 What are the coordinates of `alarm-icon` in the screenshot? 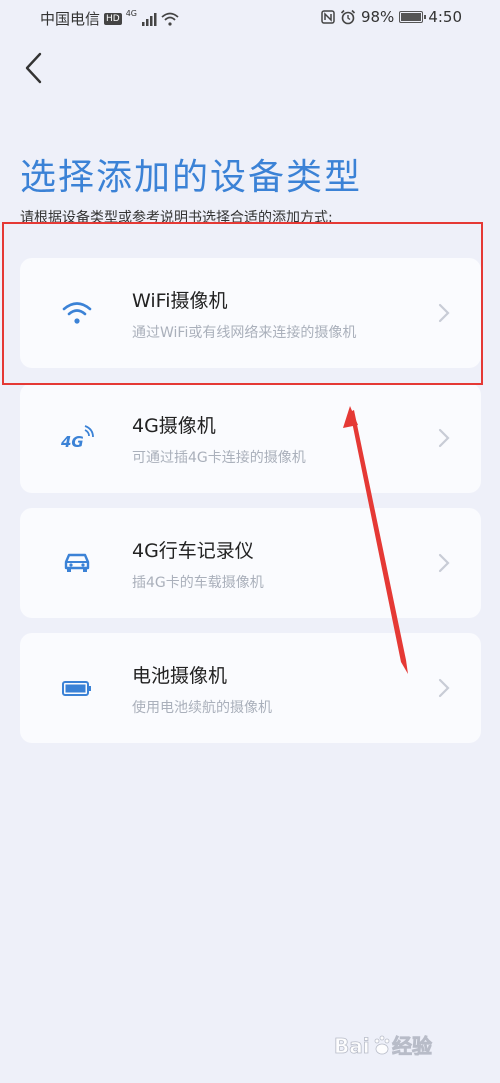 It's located at (348, 17).